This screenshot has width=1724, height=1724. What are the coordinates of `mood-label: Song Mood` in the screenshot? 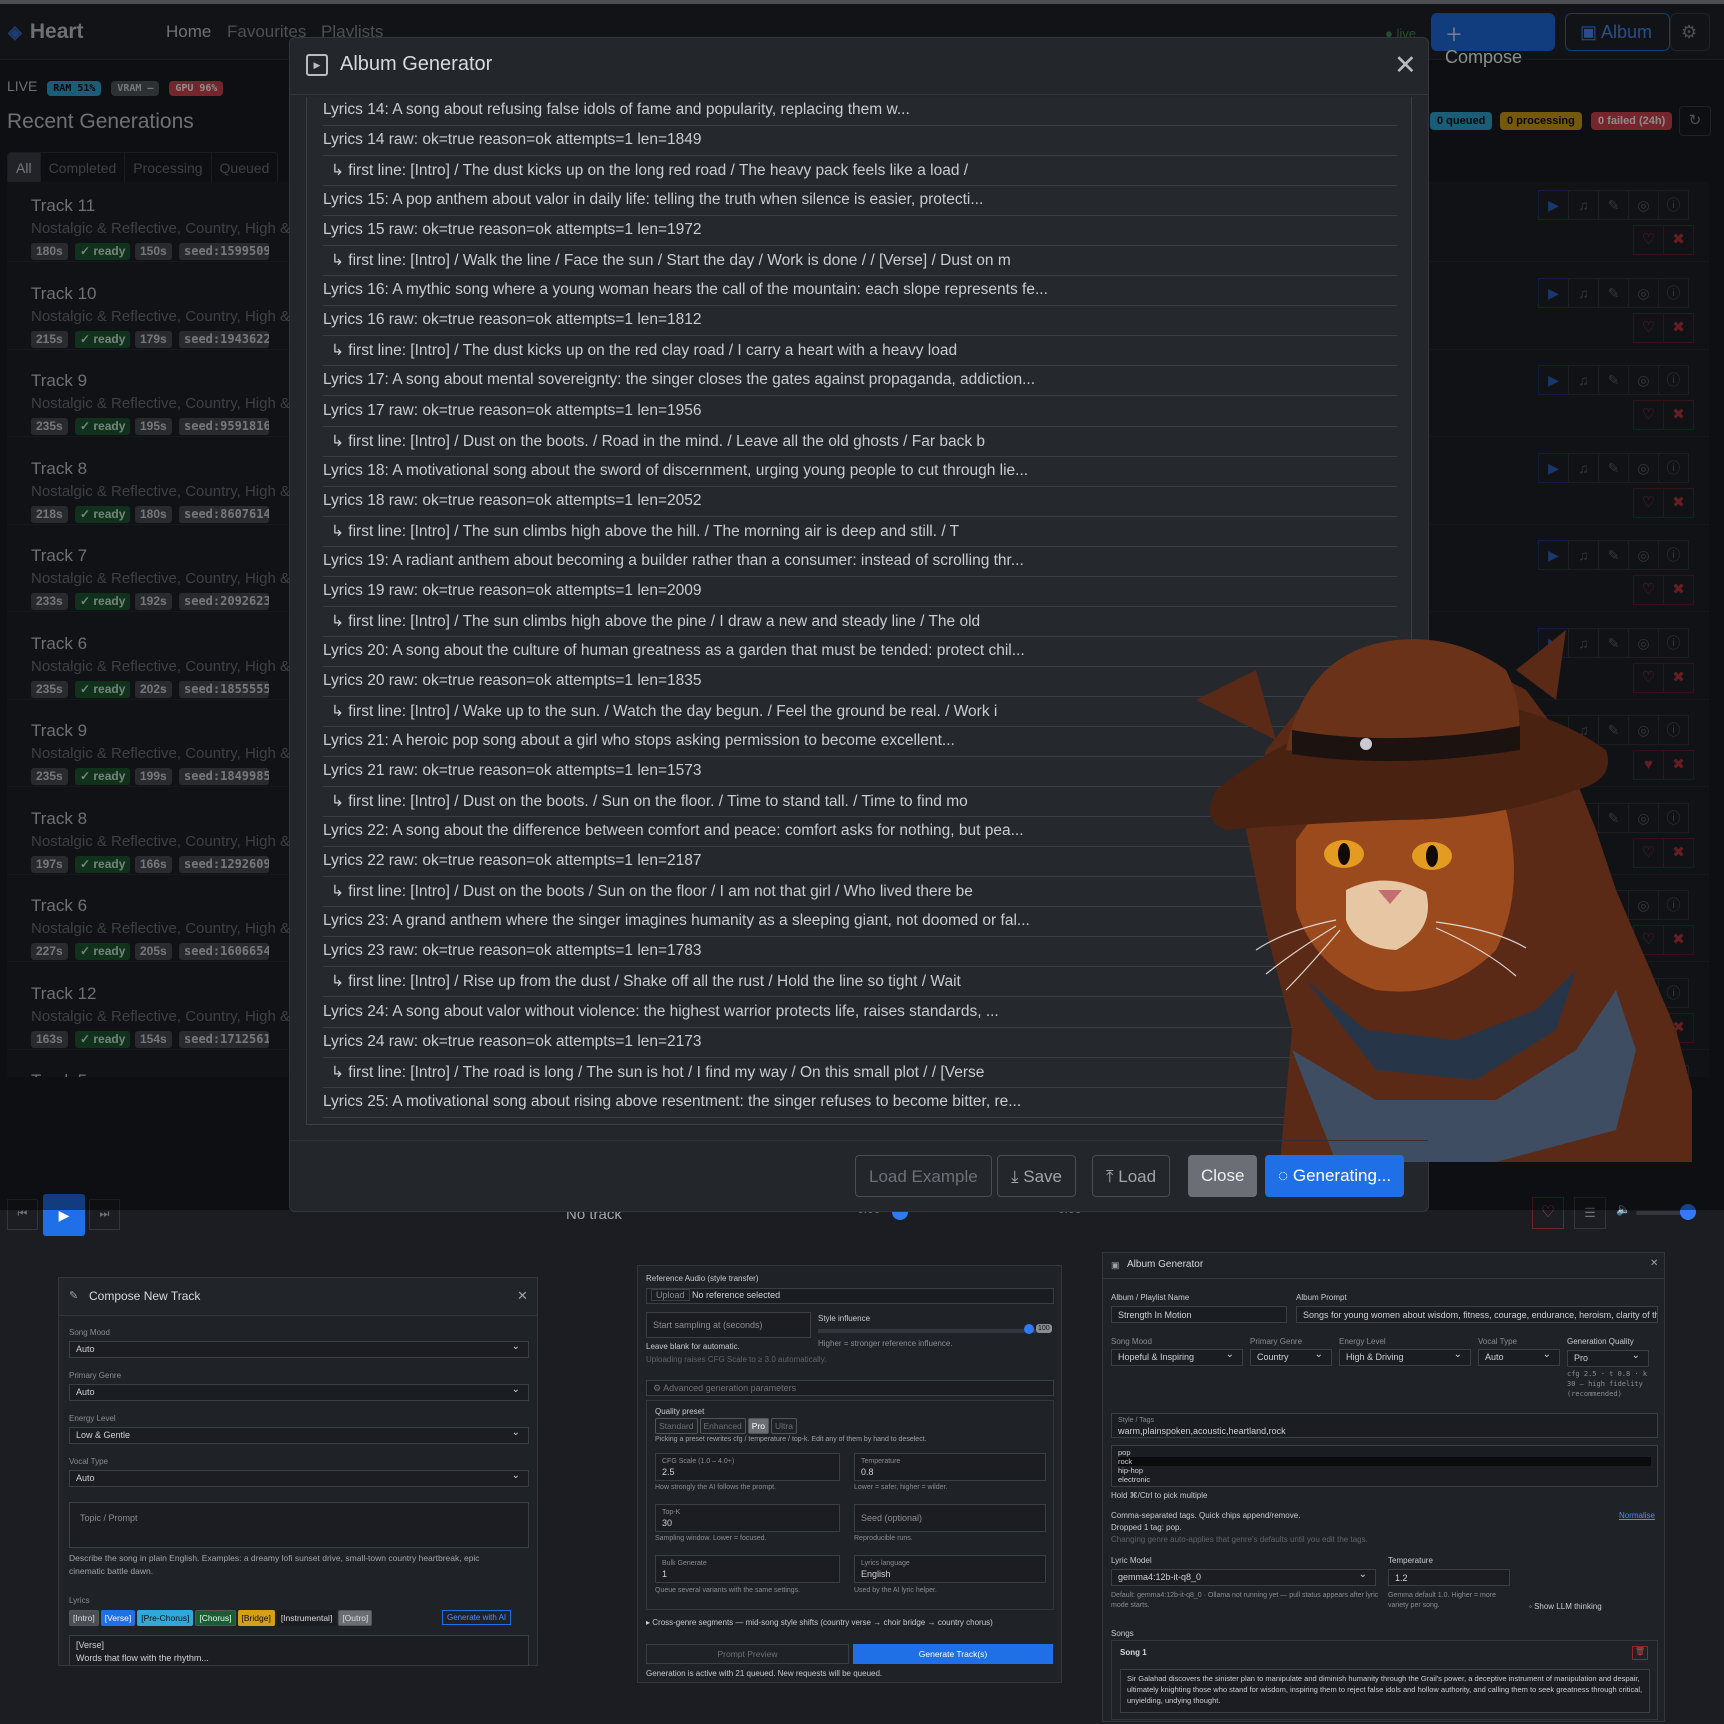 It's located at (1131, 1341).